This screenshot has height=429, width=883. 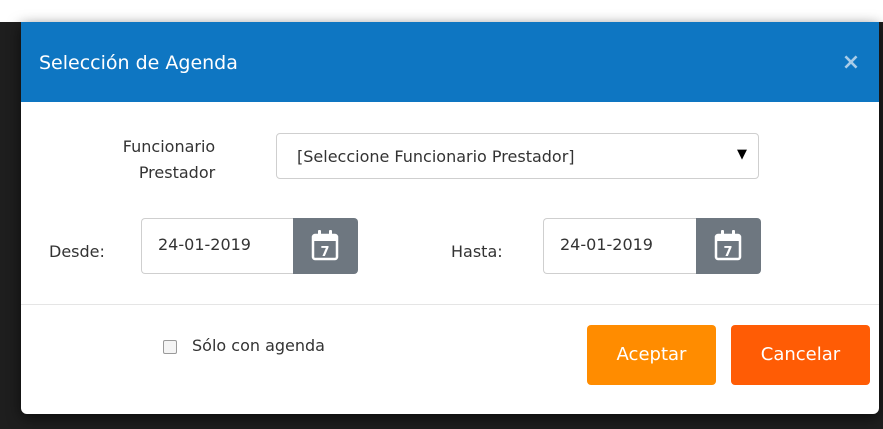 What do you see at coordinates (450, 304) in the screenshot?
I see `divider` at bounding box center [450, 304].